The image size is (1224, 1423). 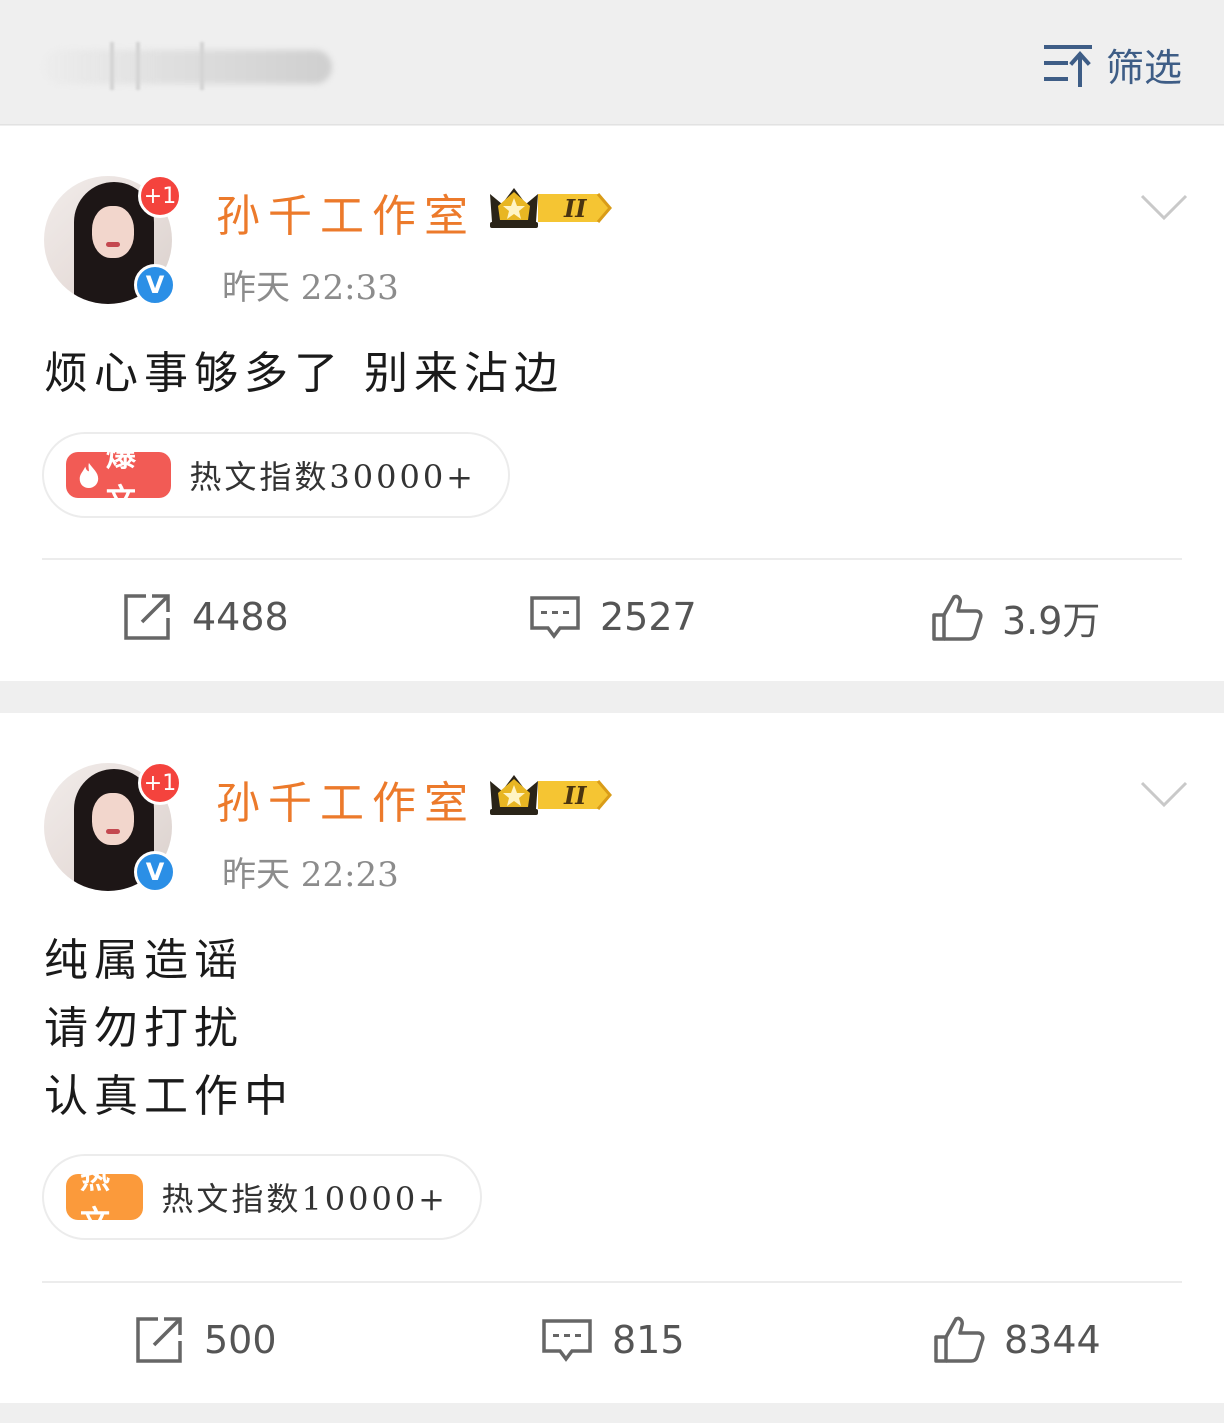 I want to click on content-line: 纯属造谣, so click(x=144, y=960).